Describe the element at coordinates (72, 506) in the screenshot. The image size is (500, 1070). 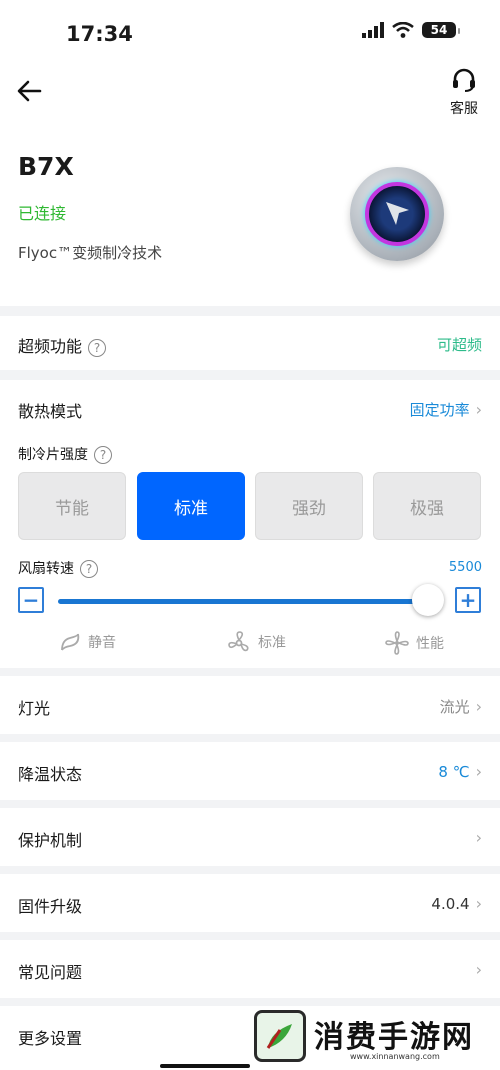
I see `strength-option-eco: 节能` at that location.